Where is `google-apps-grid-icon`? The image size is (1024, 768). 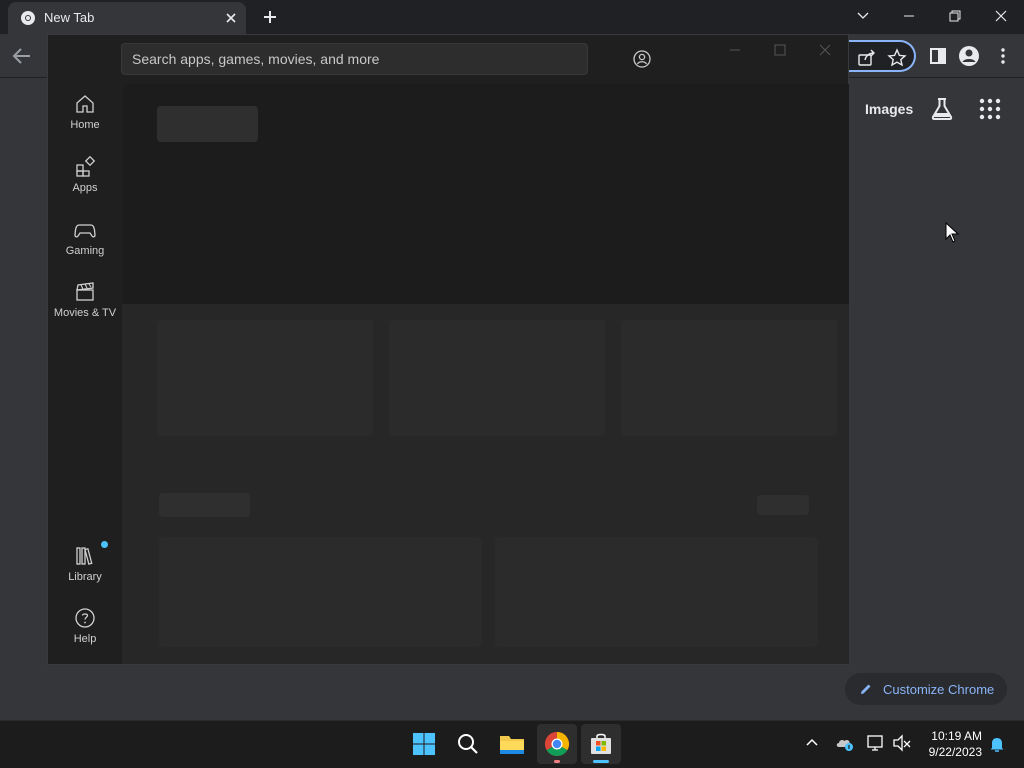 google-apps-grid-icon is located at coordinates (990, 109).